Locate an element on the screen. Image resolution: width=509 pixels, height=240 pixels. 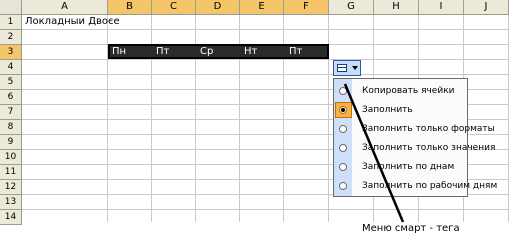
menu-item-fill-series: Заполнить is located at coordinates (400, 110).